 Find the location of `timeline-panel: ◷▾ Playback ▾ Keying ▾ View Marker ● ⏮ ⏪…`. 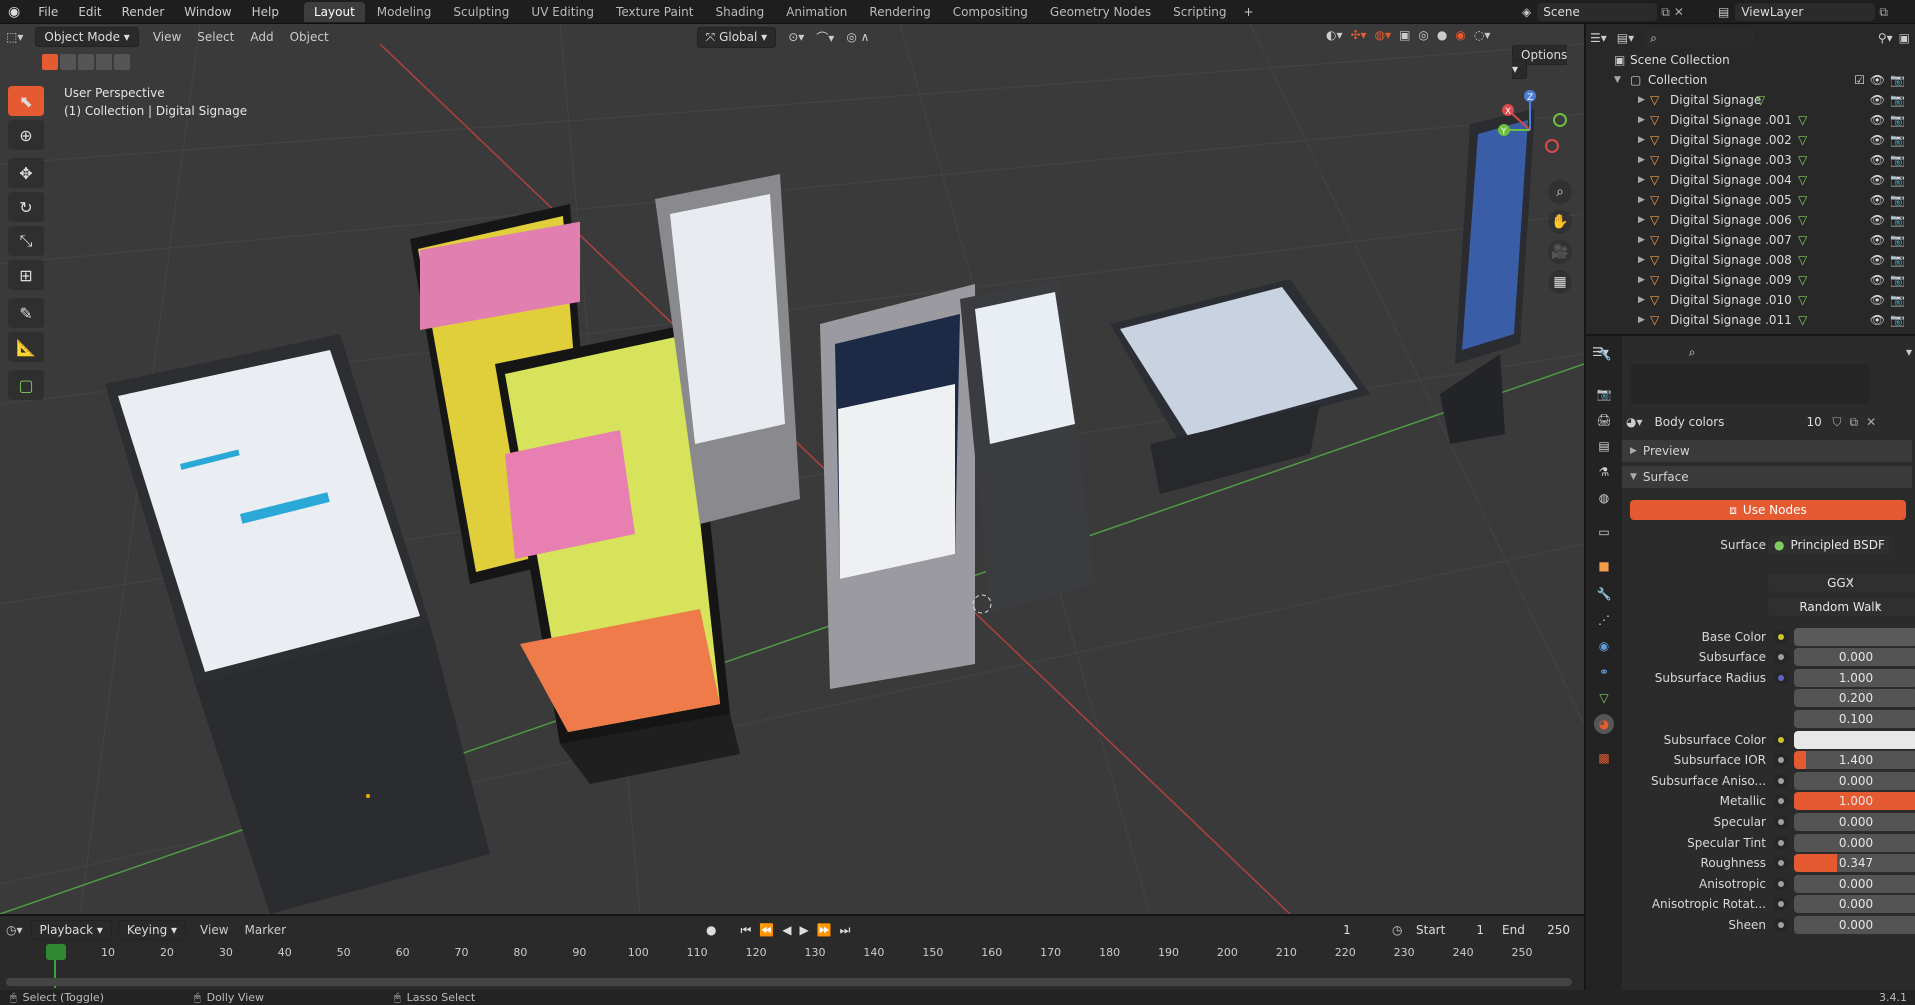

timeline-panel: ◷▾ Playback ▾ Keying ▾ View Marker ● ⏮ ⏪… is located at coordinates (792, 952).